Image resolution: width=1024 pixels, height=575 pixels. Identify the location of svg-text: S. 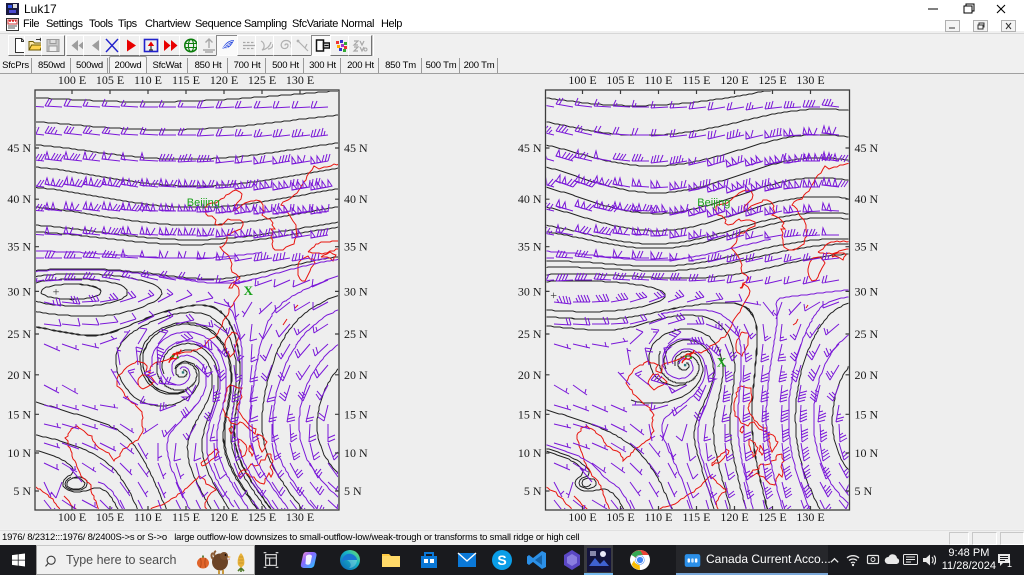
(501, 560).